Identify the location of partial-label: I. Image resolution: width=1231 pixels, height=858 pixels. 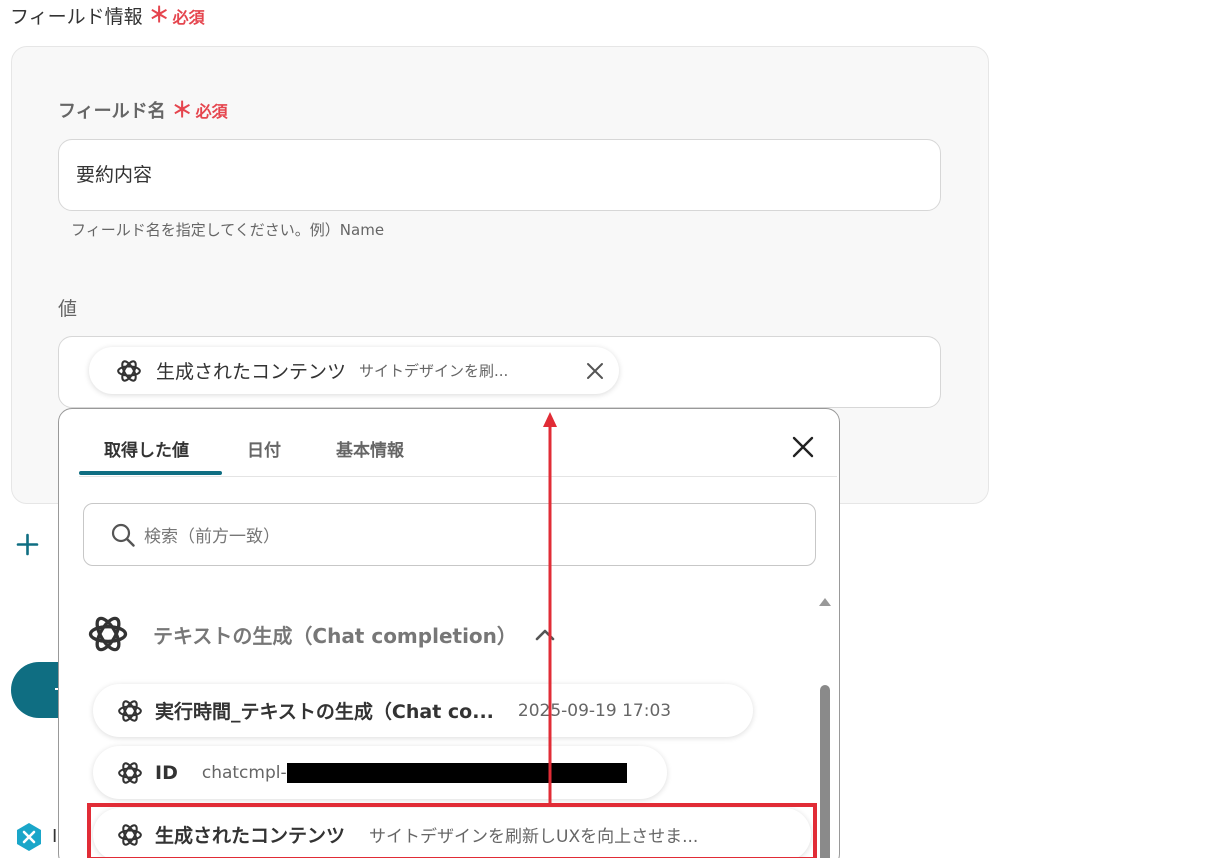
(55, 836).